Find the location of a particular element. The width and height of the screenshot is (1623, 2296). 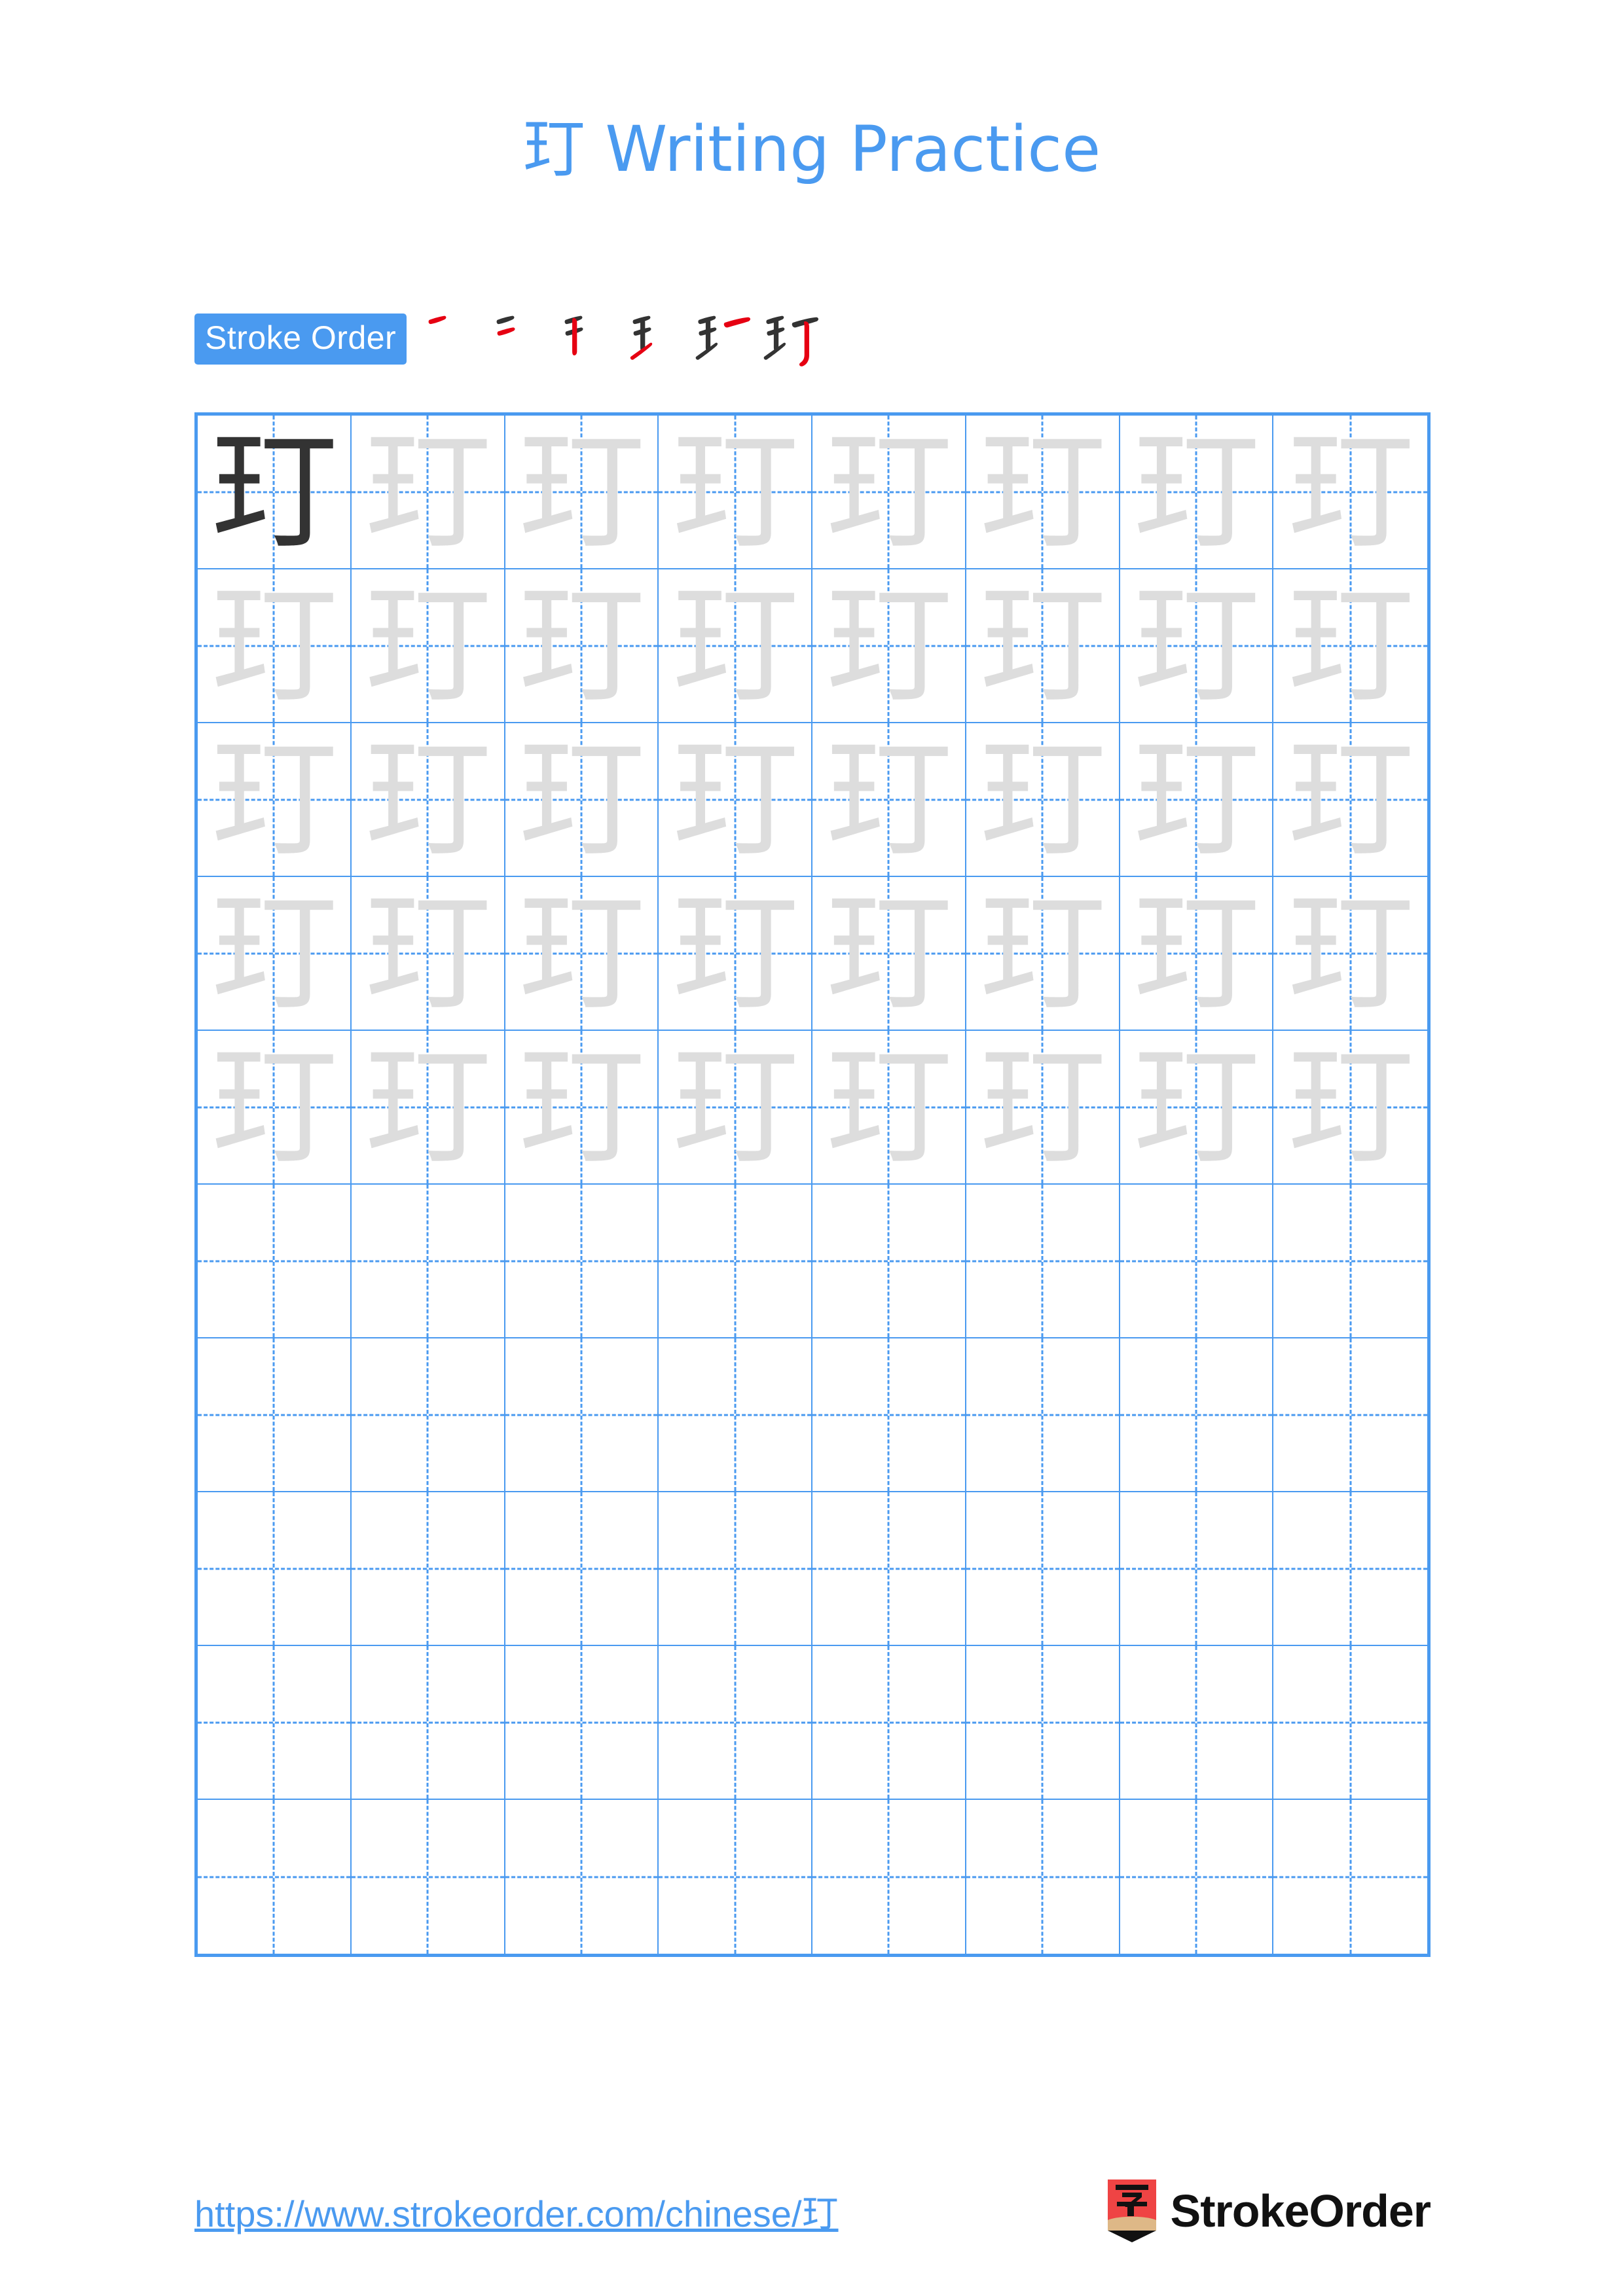

page-title-text: 玎 Writing Practice is located at coordinates (811, 149).